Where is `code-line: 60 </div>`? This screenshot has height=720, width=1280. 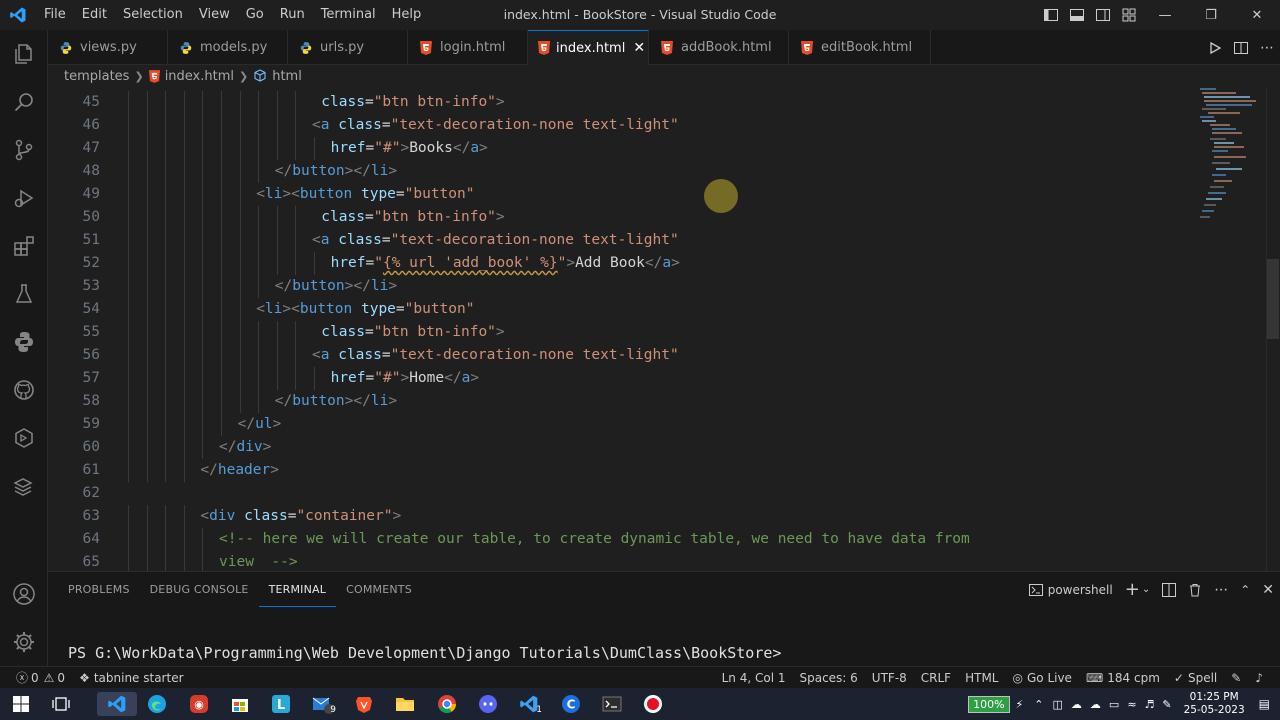
code-line: 60 </div> is located at coordinates (618, 447).